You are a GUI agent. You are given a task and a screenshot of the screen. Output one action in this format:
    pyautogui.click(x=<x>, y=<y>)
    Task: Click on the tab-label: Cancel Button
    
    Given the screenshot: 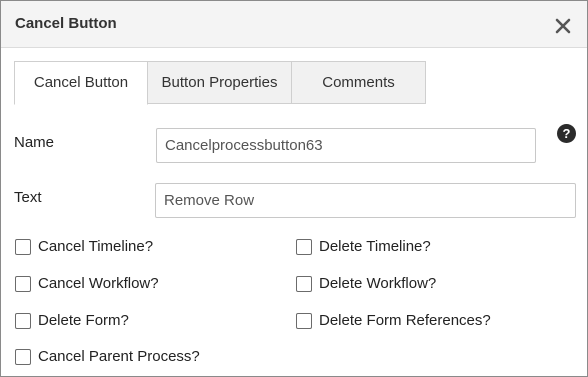 What is the action you would take?
    pyautogui.click(x=81, y=82)
    